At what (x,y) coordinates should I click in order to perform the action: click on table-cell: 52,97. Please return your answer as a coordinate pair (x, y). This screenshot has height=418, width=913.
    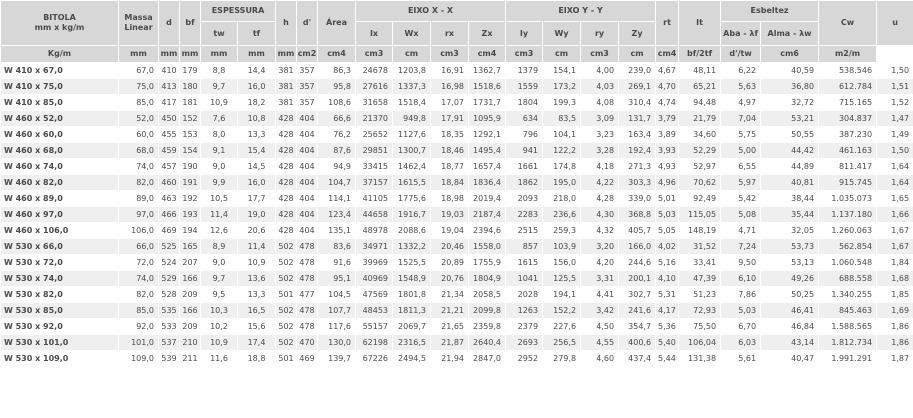
    Looking at the image, I should click on (700, 166).